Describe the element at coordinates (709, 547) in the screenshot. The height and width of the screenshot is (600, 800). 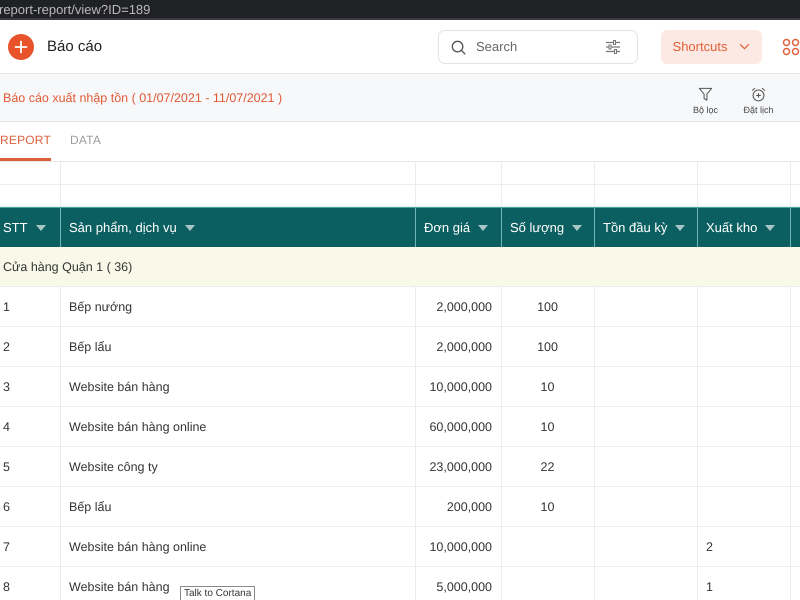
I see `stock-out: 2` at that location.